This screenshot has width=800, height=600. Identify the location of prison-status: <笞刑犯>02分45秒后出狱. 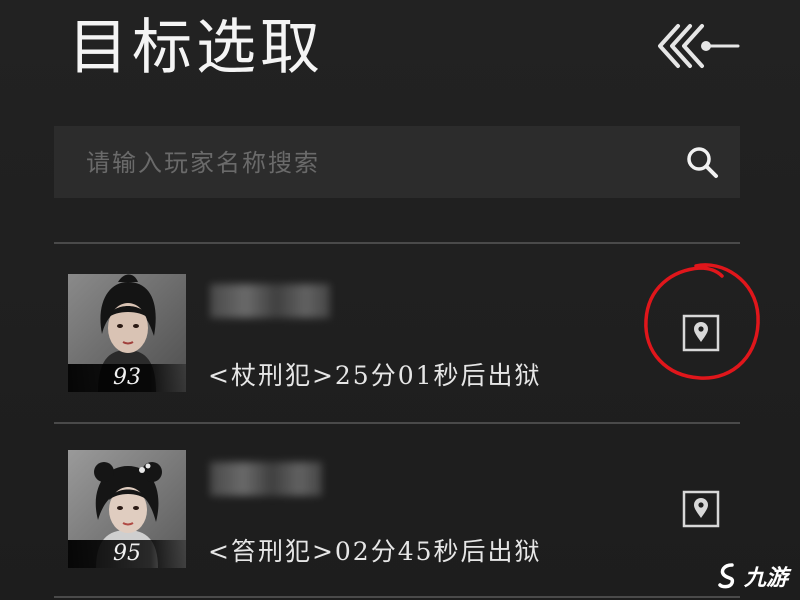
(375, 551).